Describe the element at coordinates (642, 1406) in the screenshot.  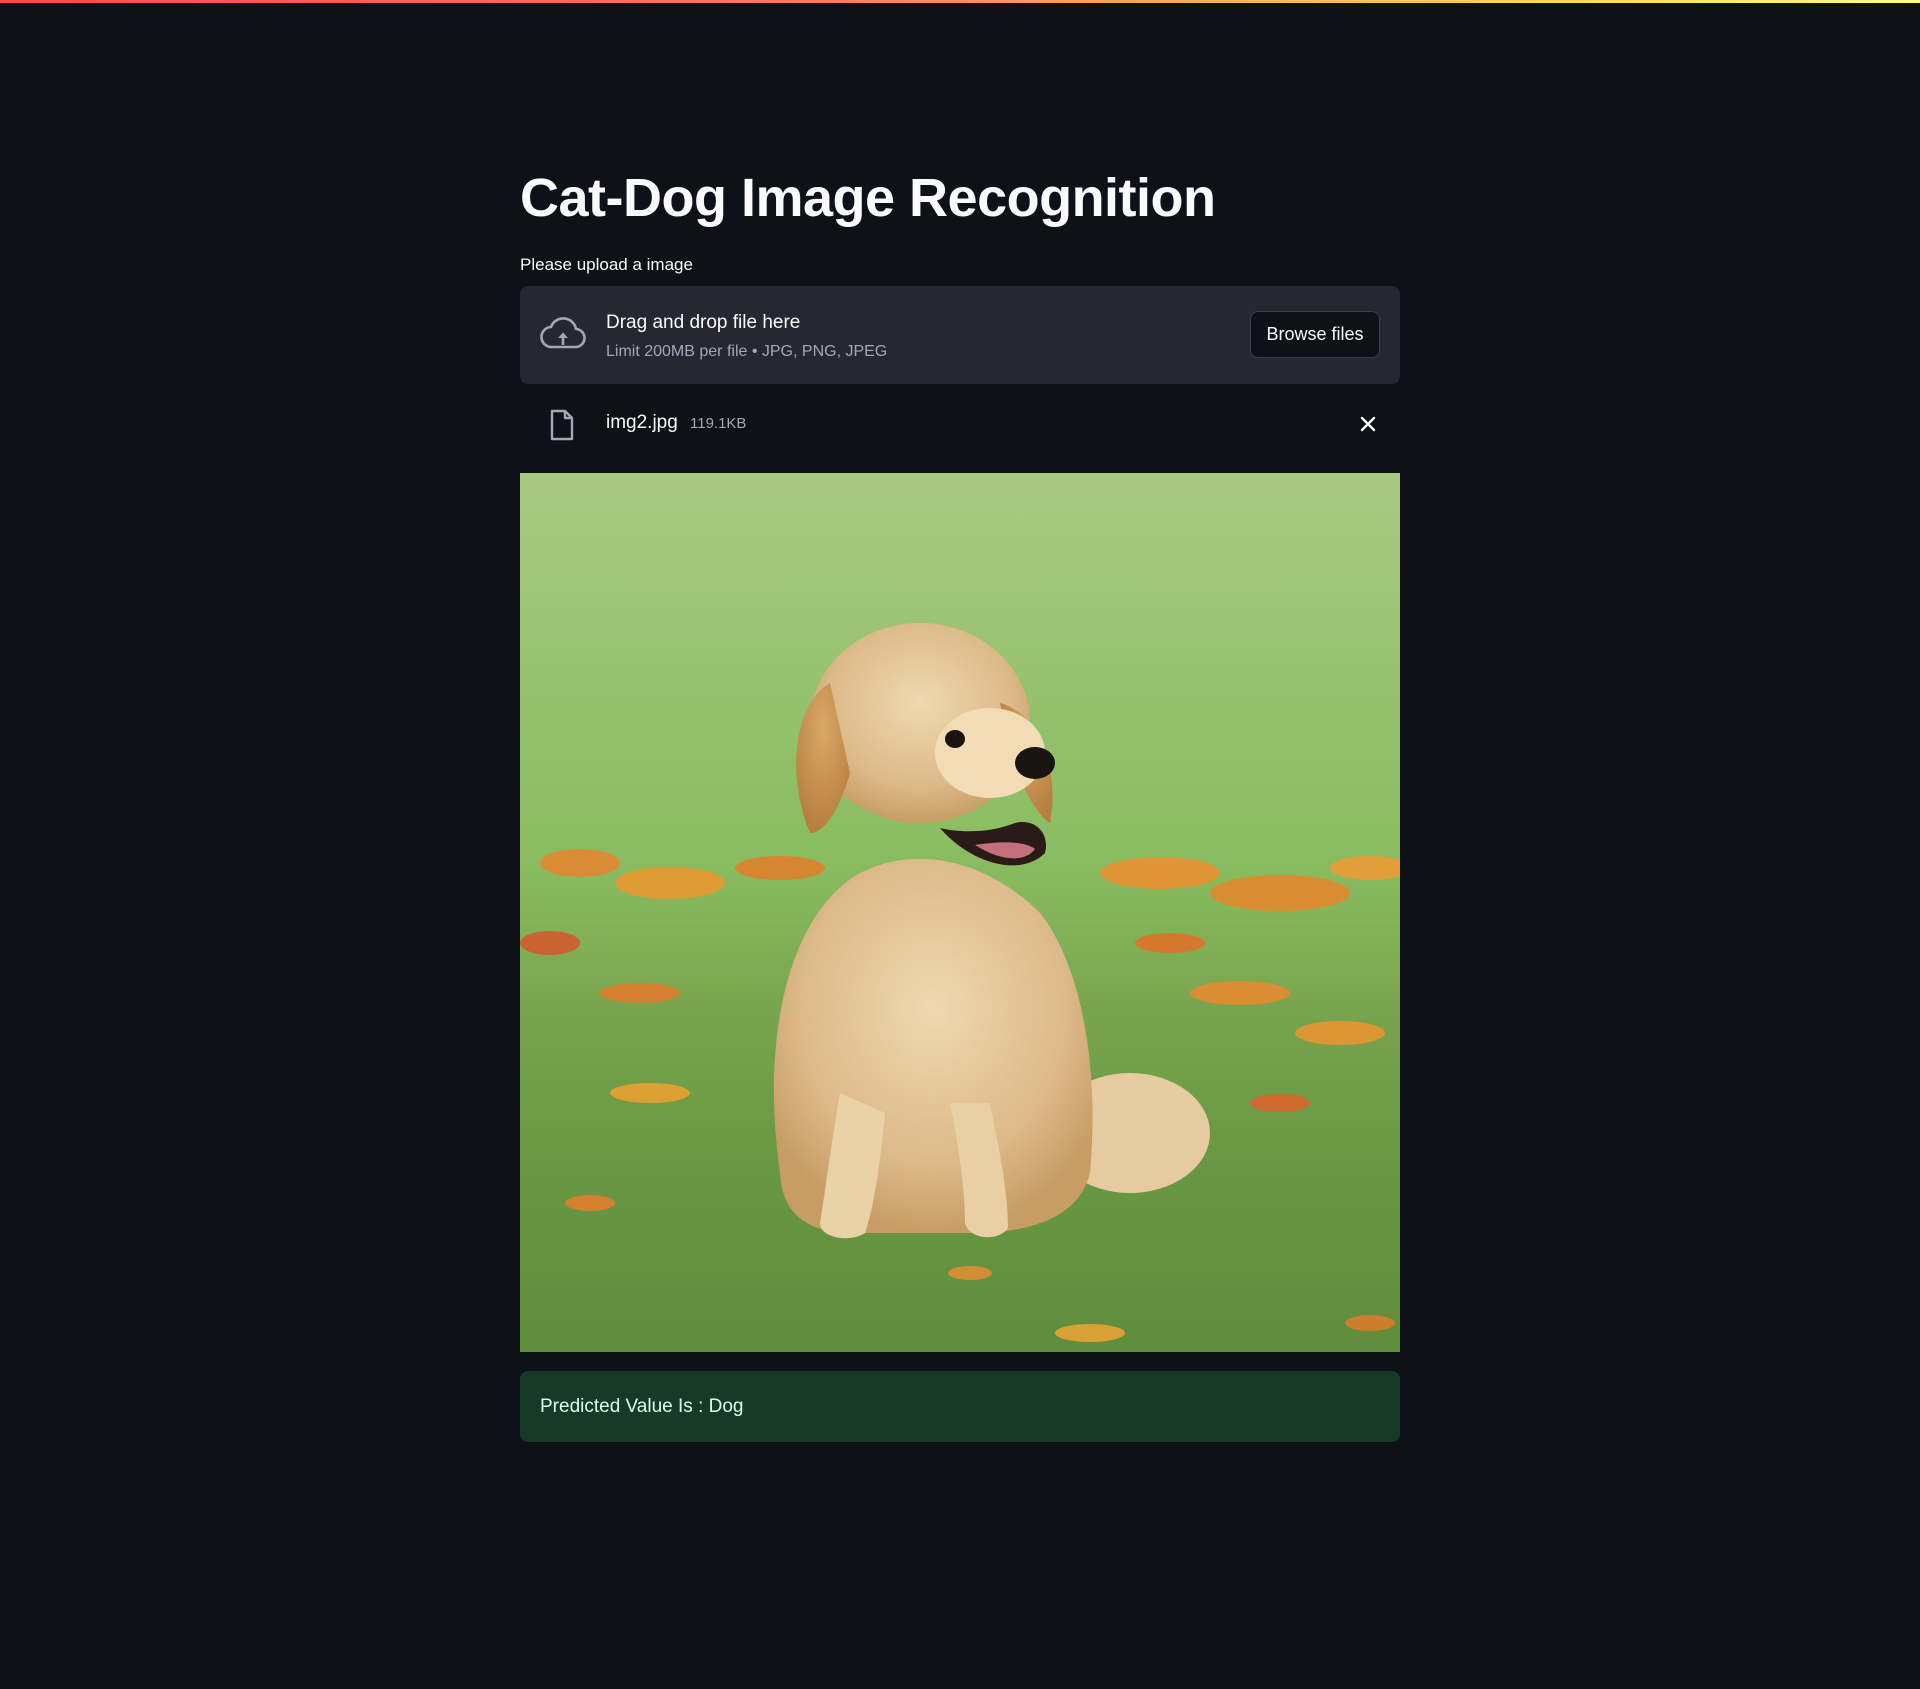
I see `prediction-result-text: Predicted Value Is : Dog` at that location.